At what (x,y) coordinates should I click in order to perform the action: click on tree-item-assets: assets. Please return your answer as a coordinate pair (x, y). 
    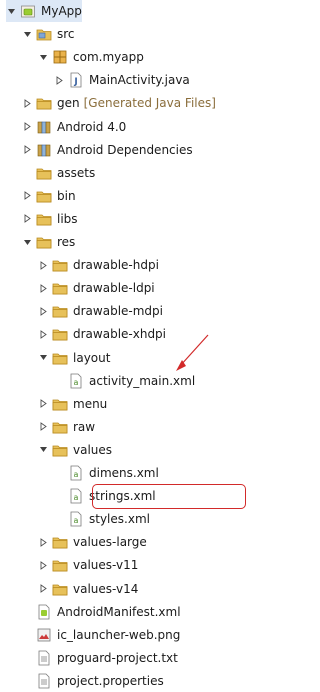
    Looking at the image, I should click on (58, 173).